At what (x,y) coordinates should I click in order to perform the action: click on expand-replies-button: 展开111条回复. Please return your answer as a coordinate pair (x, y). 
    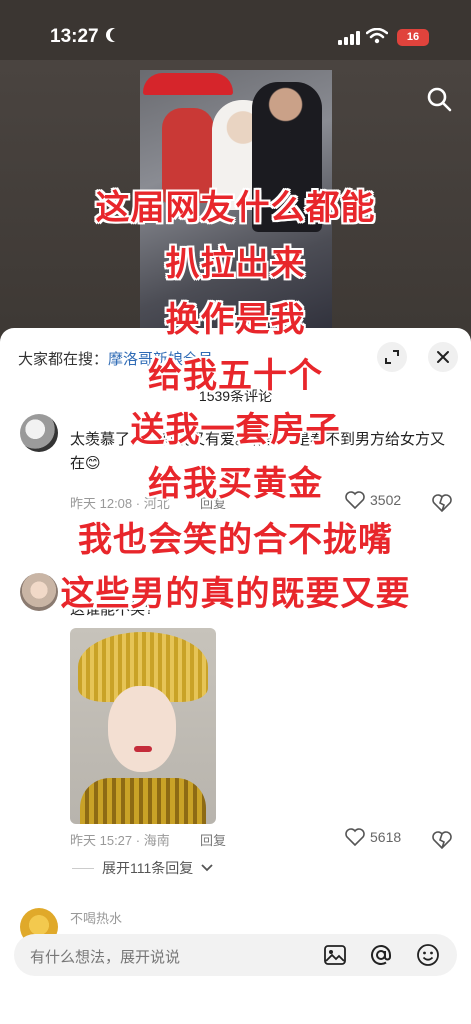
    Looking at the image, I should click on (142, 868).